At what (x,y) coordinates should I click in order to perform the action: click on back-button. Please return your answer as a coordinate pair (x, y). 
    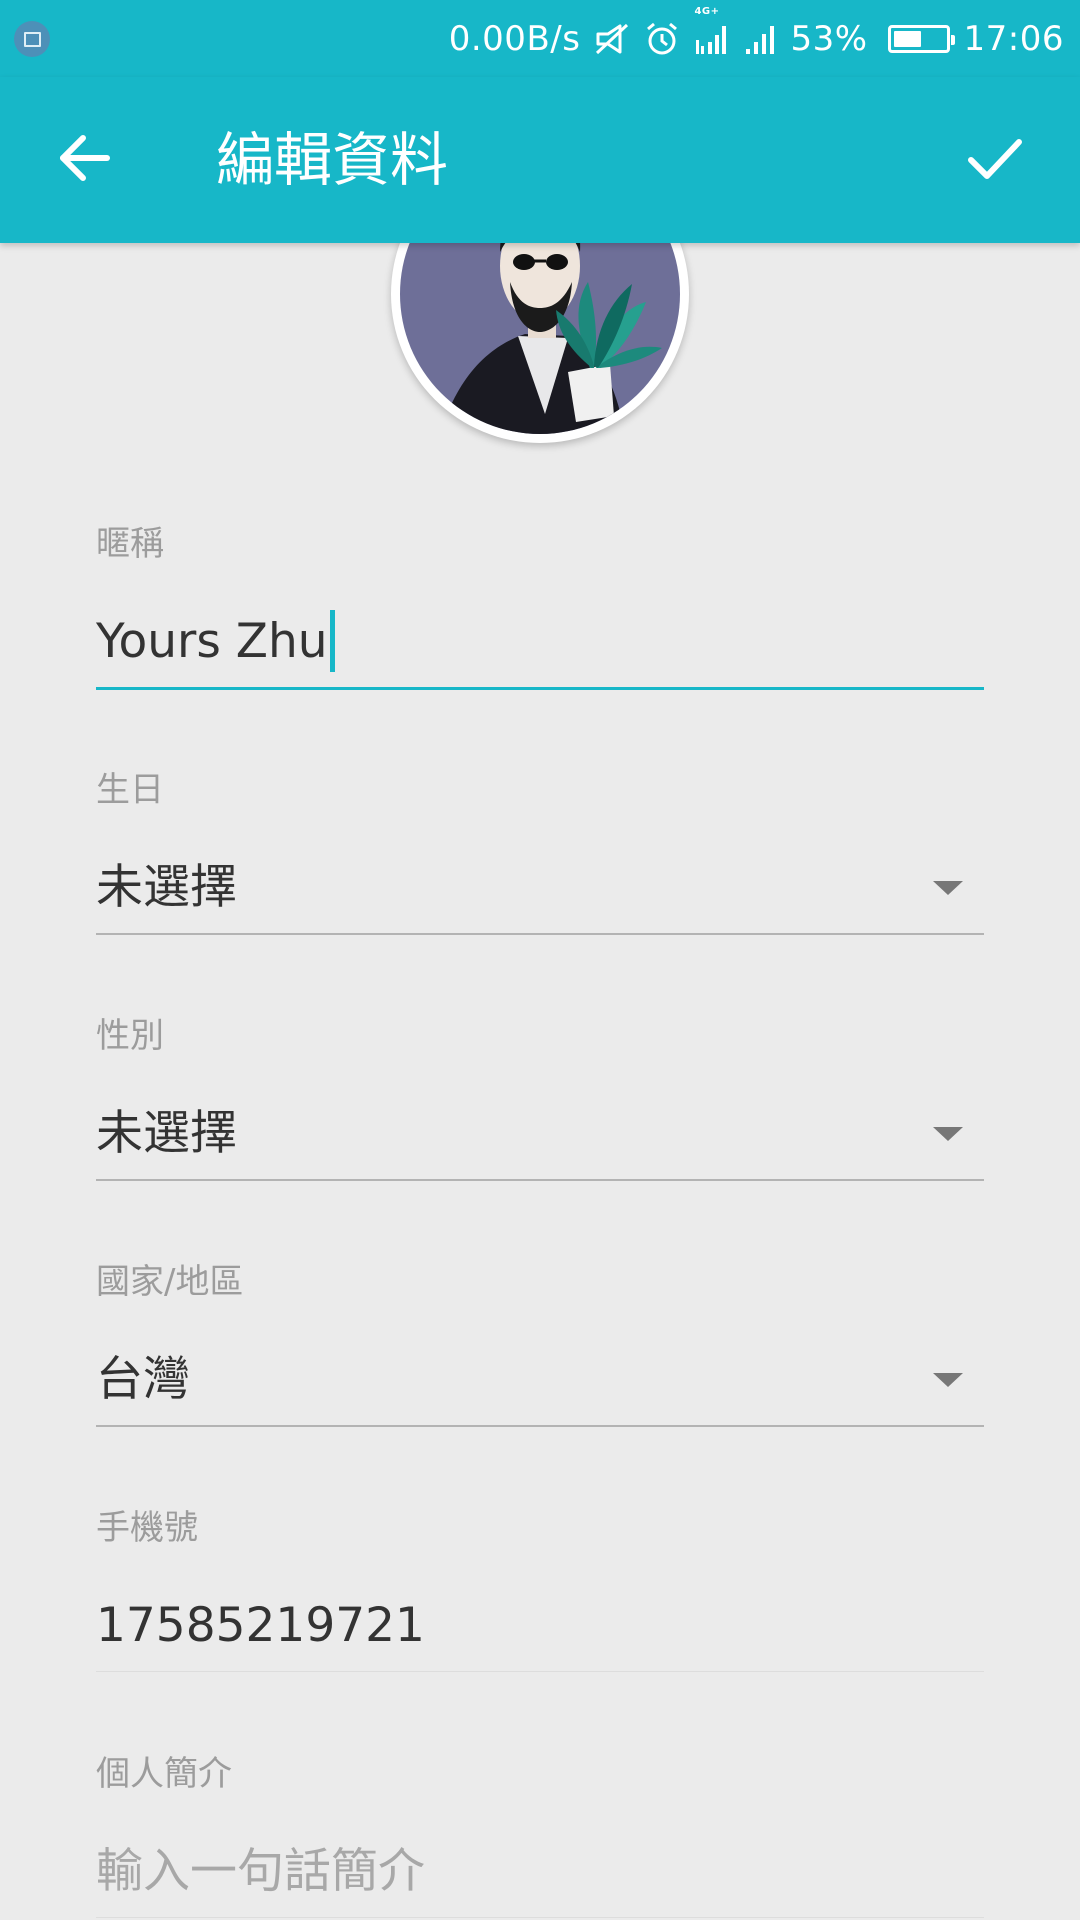
    Looking at the image, I should click on (83, 158).